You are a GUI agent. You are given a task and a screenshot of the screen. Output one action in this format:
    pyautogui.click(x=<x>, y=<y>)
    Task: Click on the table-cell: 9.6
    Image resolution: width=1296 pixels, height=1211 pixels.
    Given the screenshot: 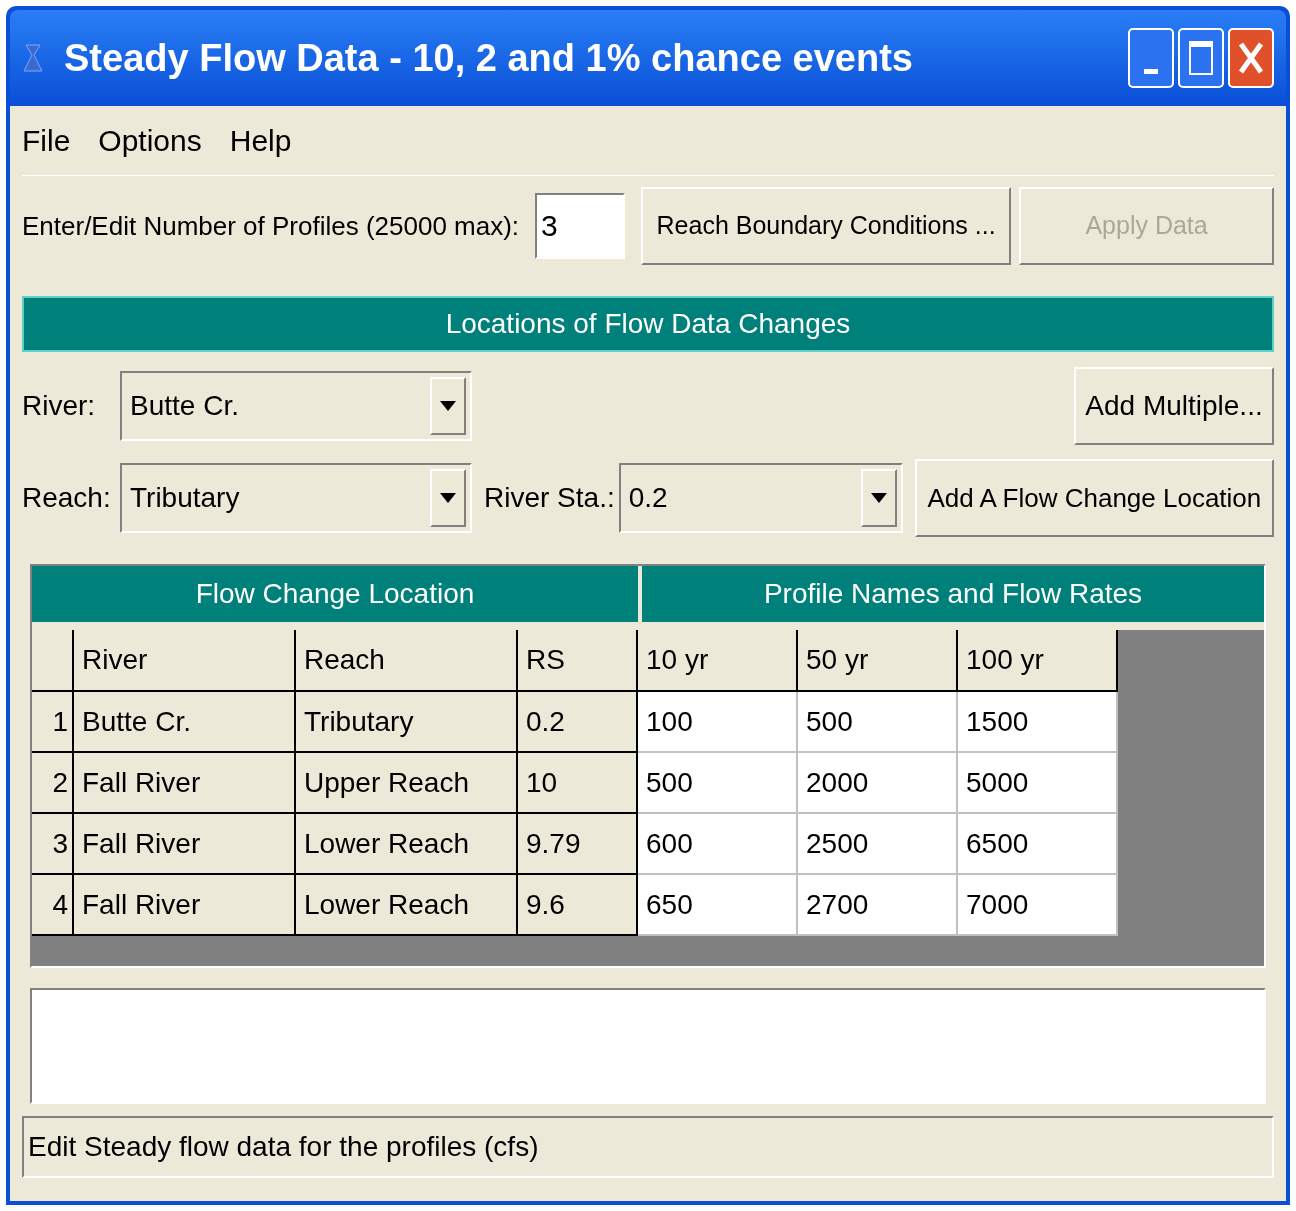 What is the action you would take?
    pyautogui.click(x=578, y=905)
    